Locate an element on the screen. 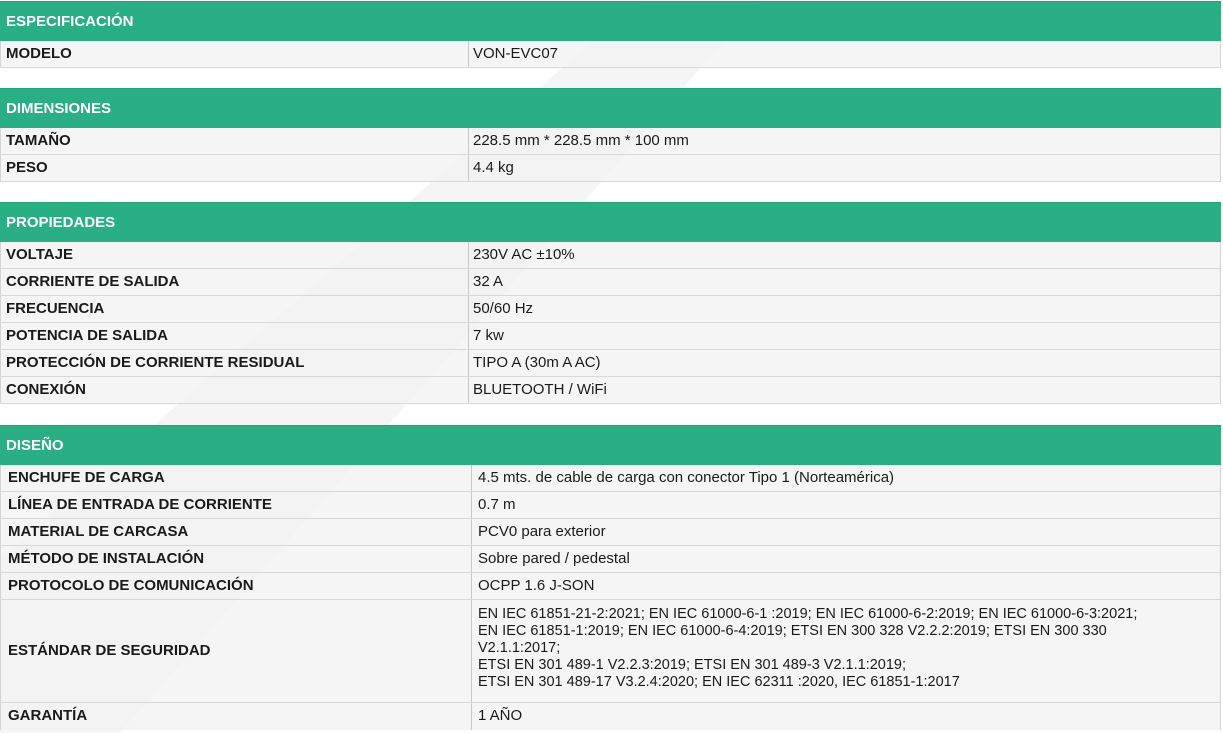 This screenshot has width=1223, height=733. spec-label: FRECUENCIA is located at coordinates (234, 309).